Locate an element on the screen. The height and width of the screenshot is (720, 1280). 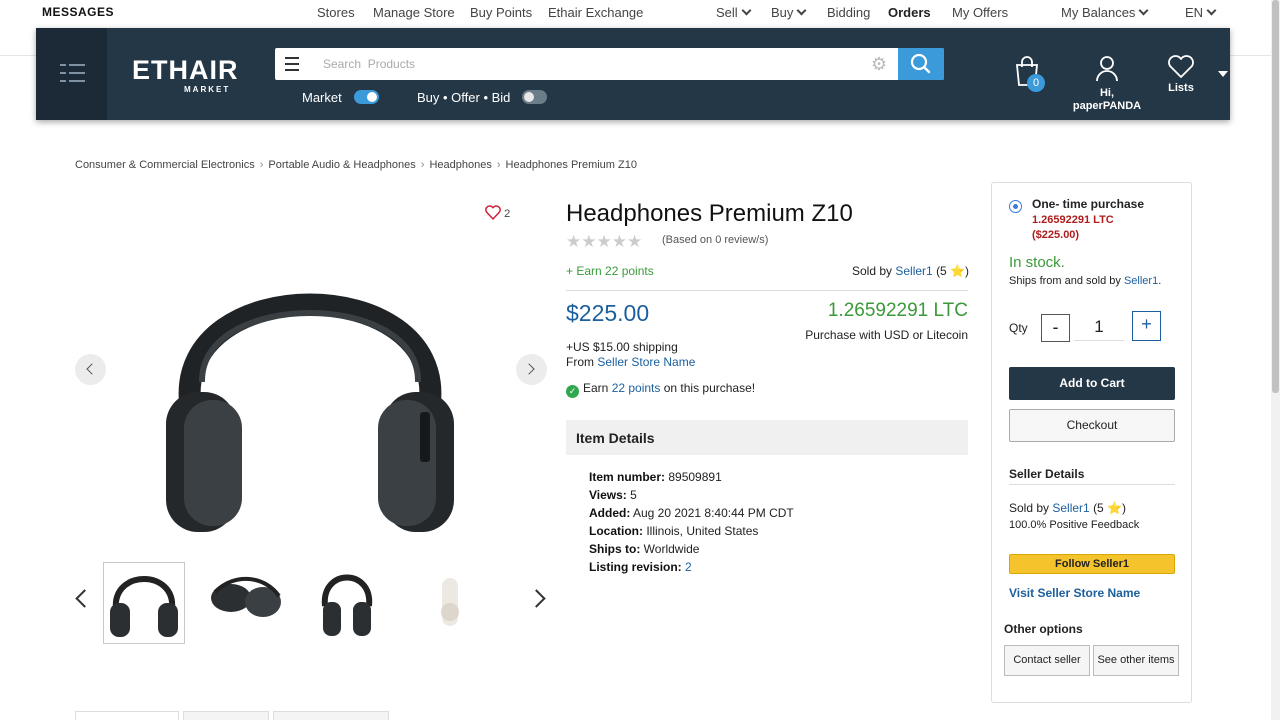
add-to-cart-button: Add to Cart is located at coordinates (1092, 383).